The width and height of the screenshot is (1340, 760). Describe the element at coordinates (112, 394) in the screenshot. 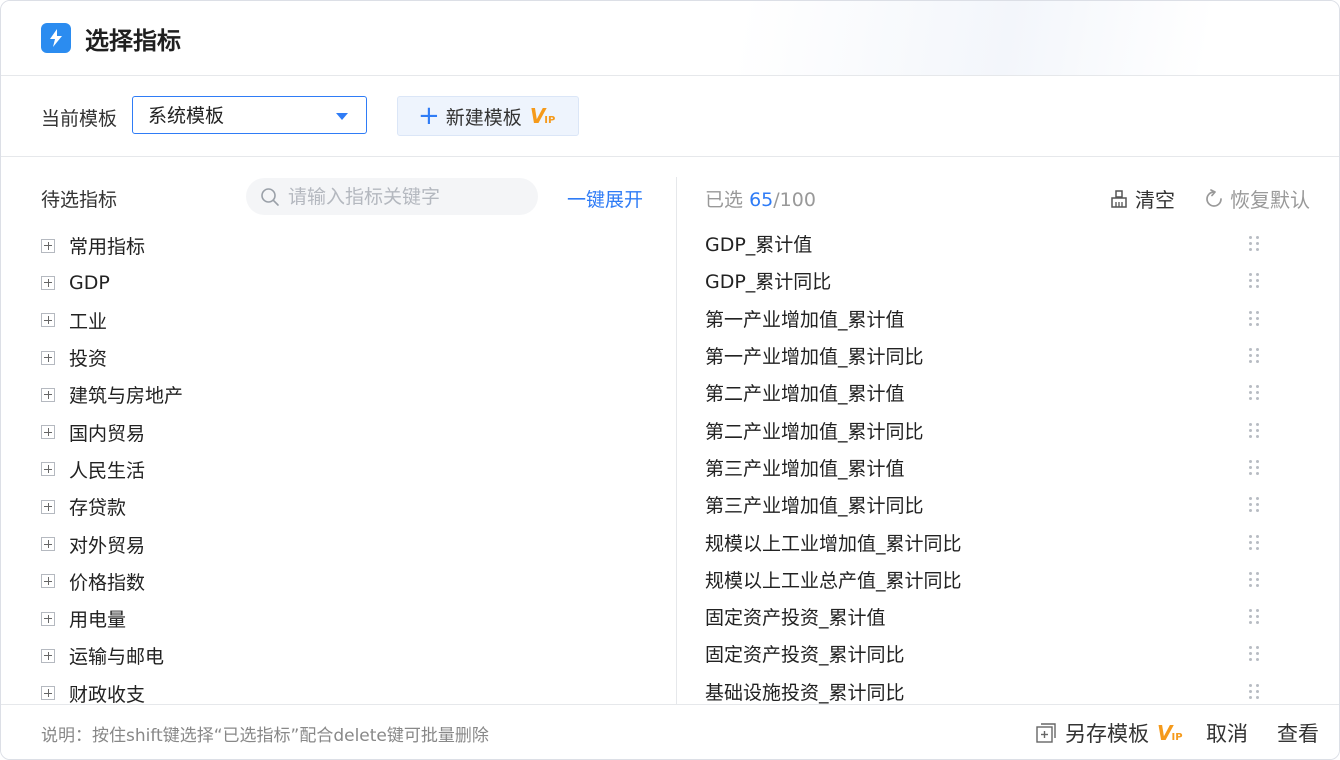

I see `tree-item: 建筑与房地产` at that location.